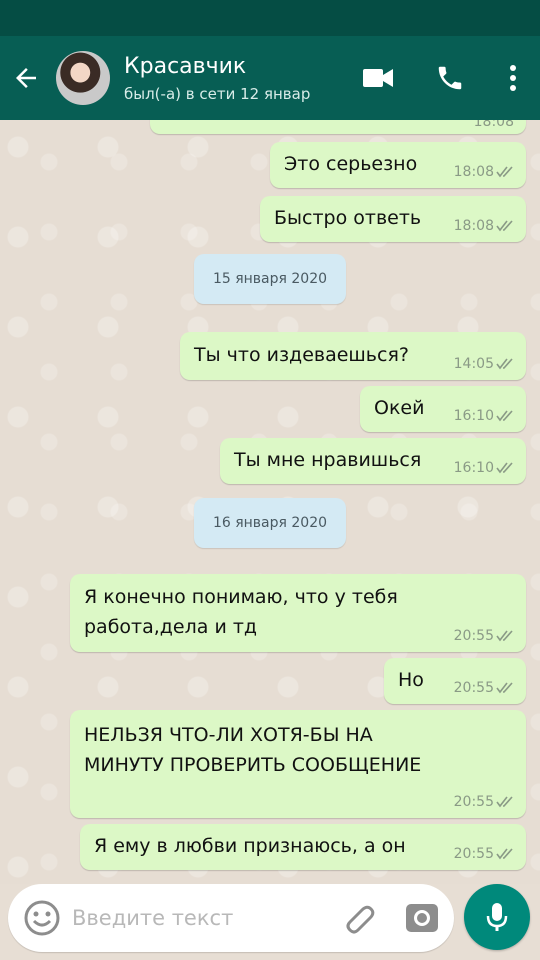 The image size is (540, 960). Describe the element at coordinates (351, 164) in the screenshot. I see `message-text: Это серьезно` at that location.